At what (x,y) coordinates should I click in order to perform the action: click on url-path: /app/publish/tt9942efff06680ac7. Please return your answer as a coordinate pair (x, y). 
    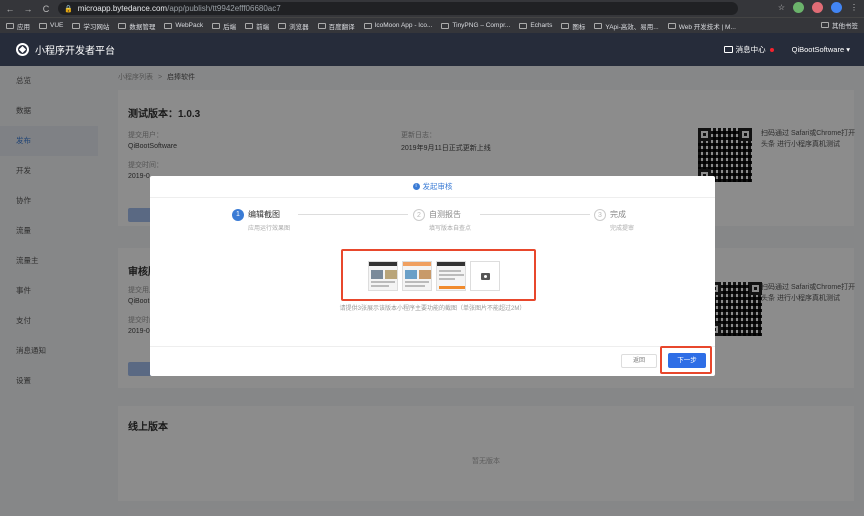
    Looking at the image, I should click on (224, 8).